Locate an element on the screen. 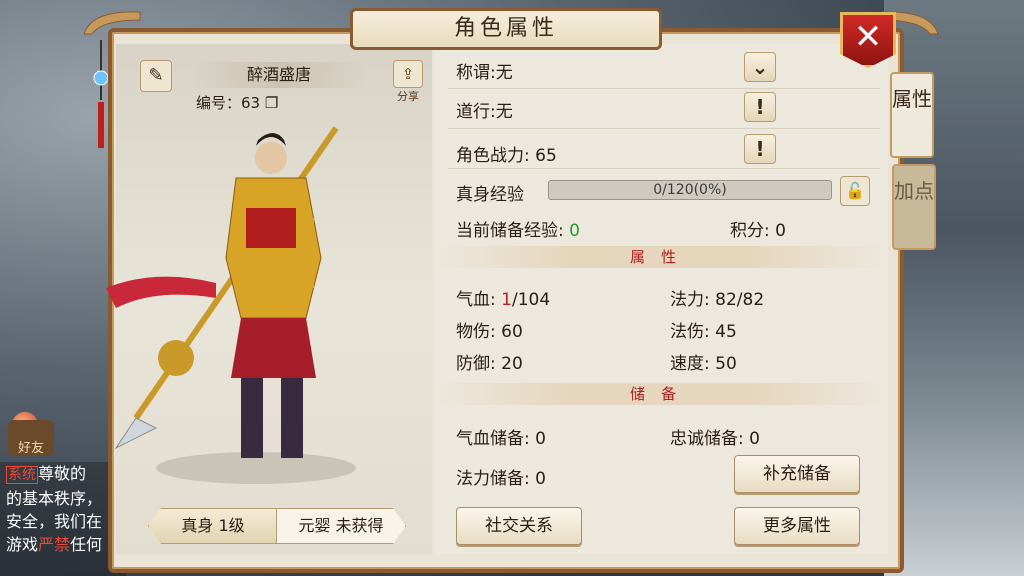  chevron-down-icon: ⌄ is located at coordinates (760, 67).